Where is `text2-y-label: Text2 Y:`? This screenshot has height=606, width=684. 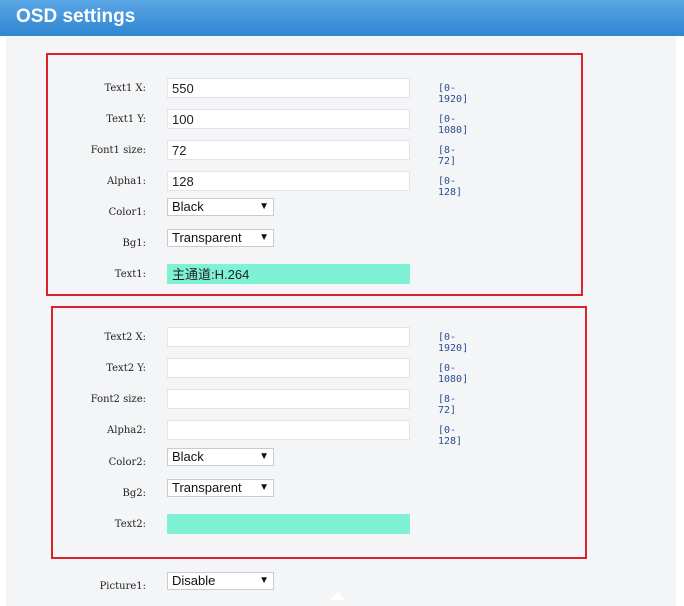
text2-y-label: Text2 Y: is located at coordinates (126, 368).